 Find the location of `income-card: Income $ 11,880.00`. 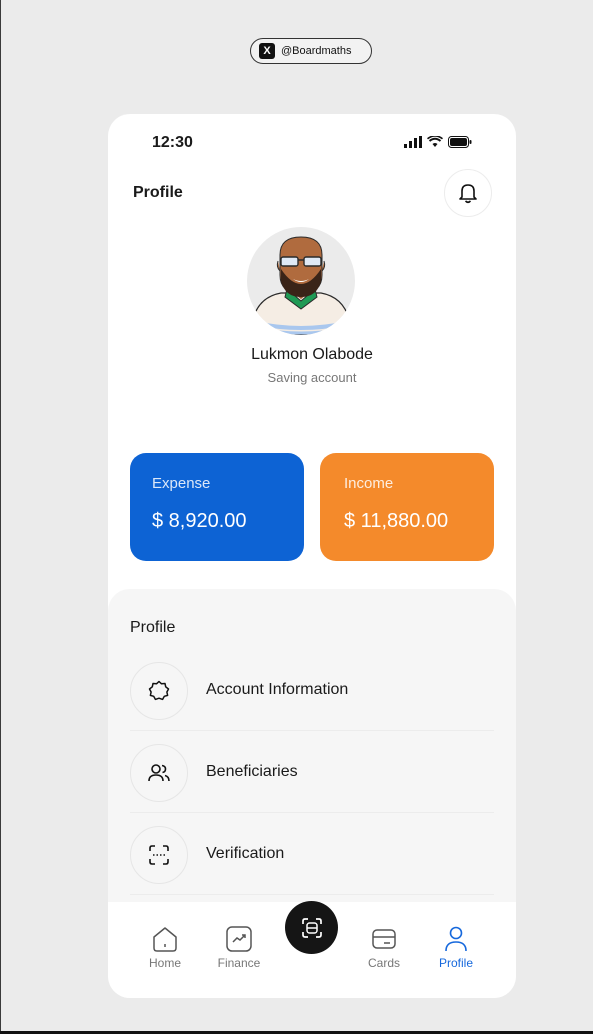

income-card: Income $ 11,880.00 is located at coordinates (407, 507).